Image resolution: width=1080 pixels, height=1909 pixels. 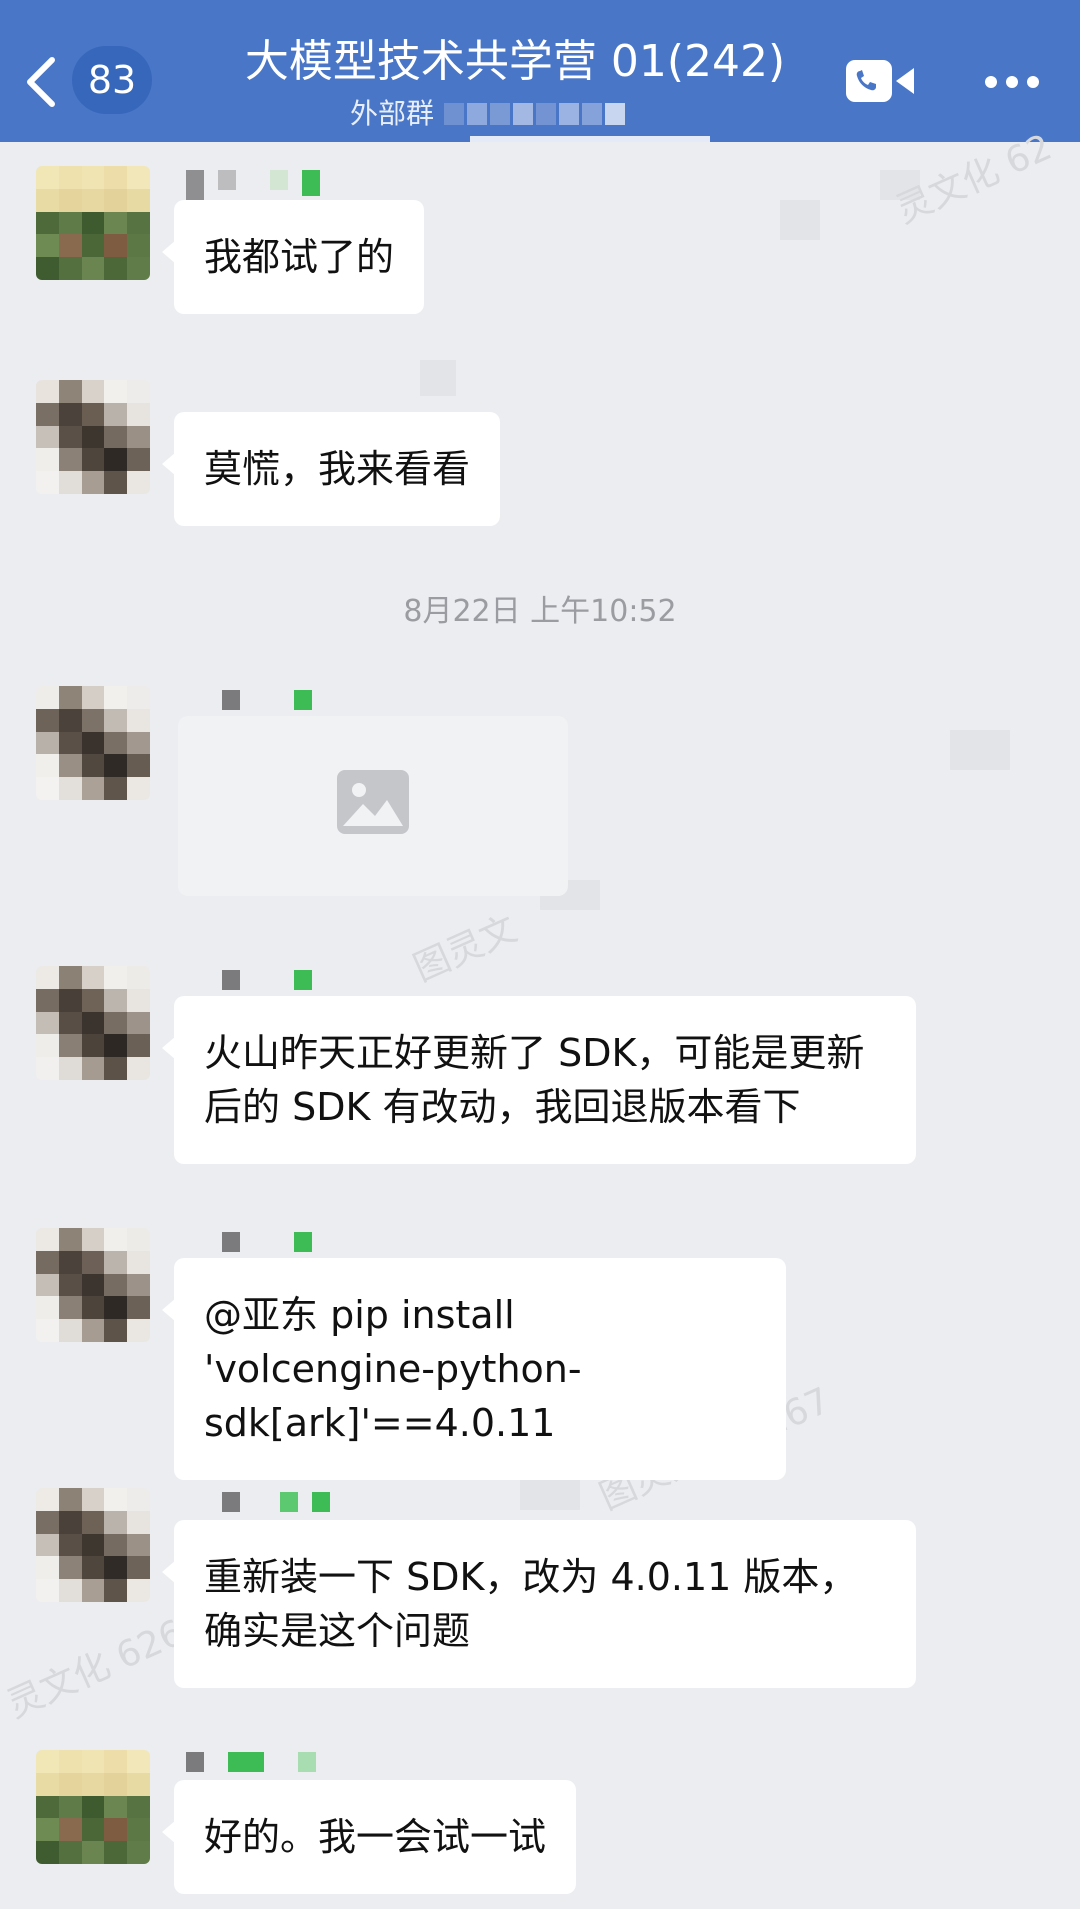 I want to click on group-subtitle: 外部群, so click(x=392, y=113).